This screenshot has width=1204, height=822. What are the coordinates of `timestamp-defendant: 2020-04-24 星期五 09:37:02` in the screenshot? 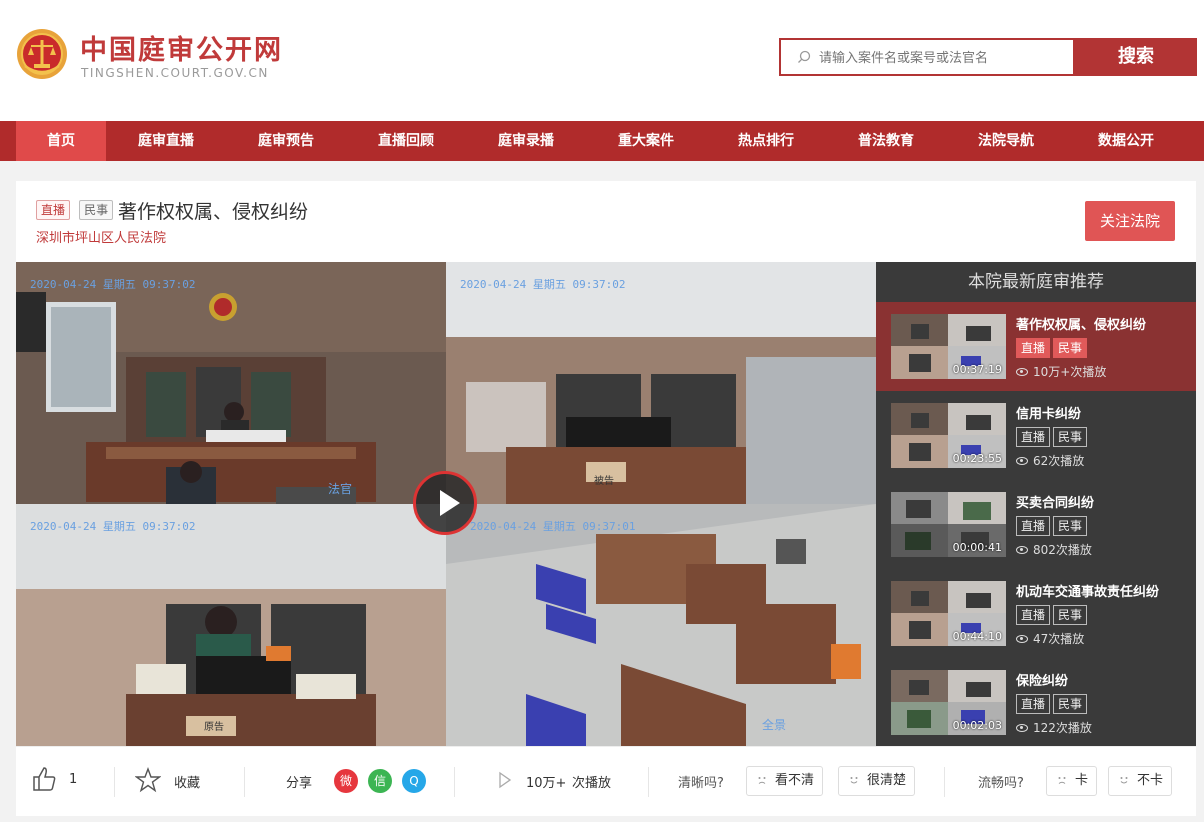 It's located at (543, 284).